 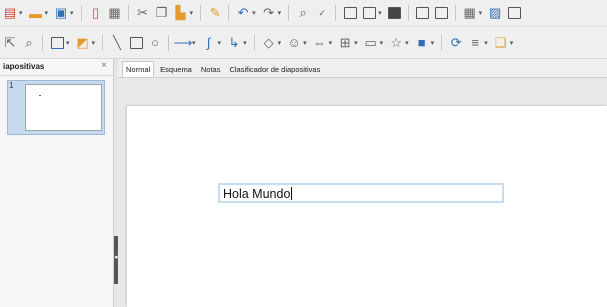 I want to click on export-pdf-icon: ▯, so click(x=96, y=13).